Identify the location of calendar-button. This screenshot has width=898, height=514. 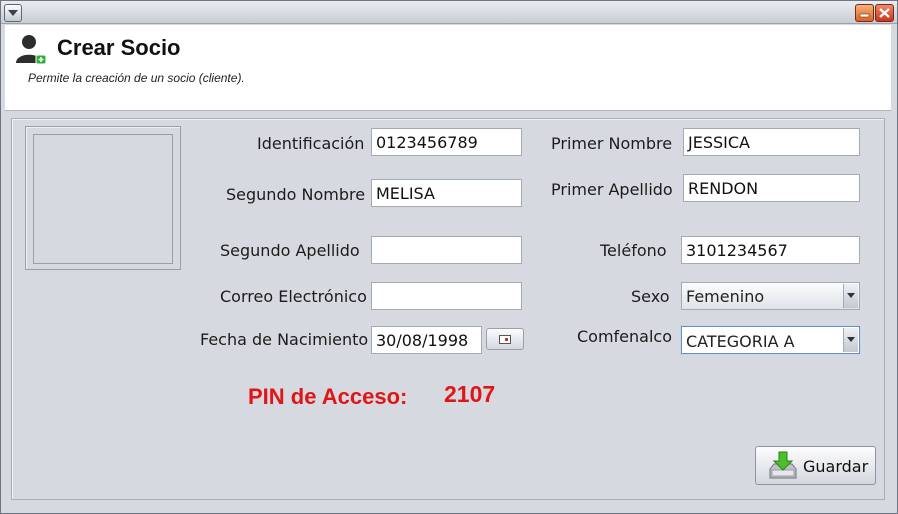
(505, 339).